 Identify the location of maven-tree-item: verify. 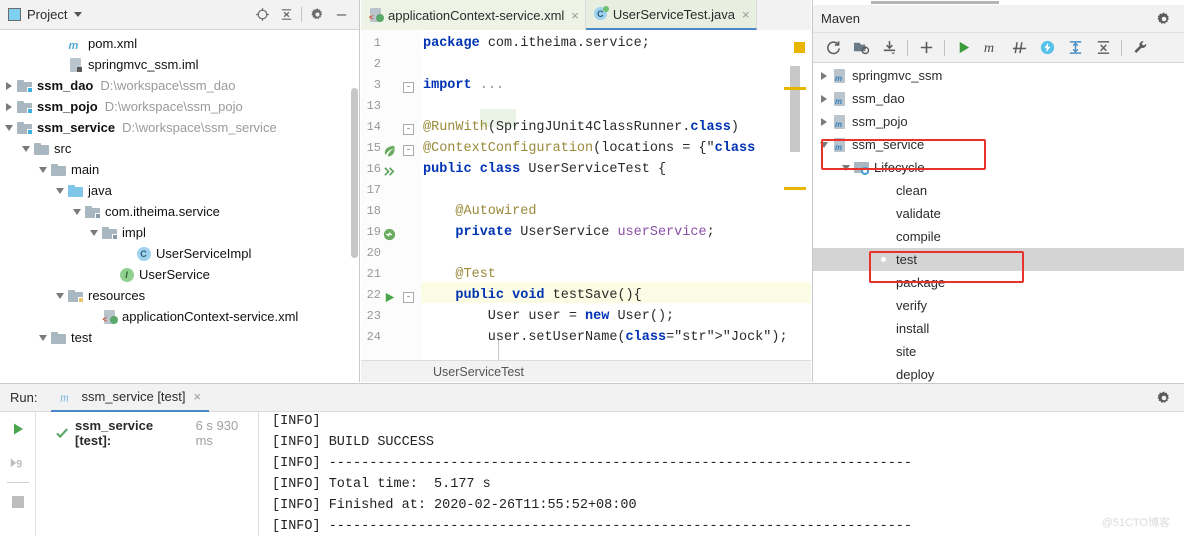
(998, 305).